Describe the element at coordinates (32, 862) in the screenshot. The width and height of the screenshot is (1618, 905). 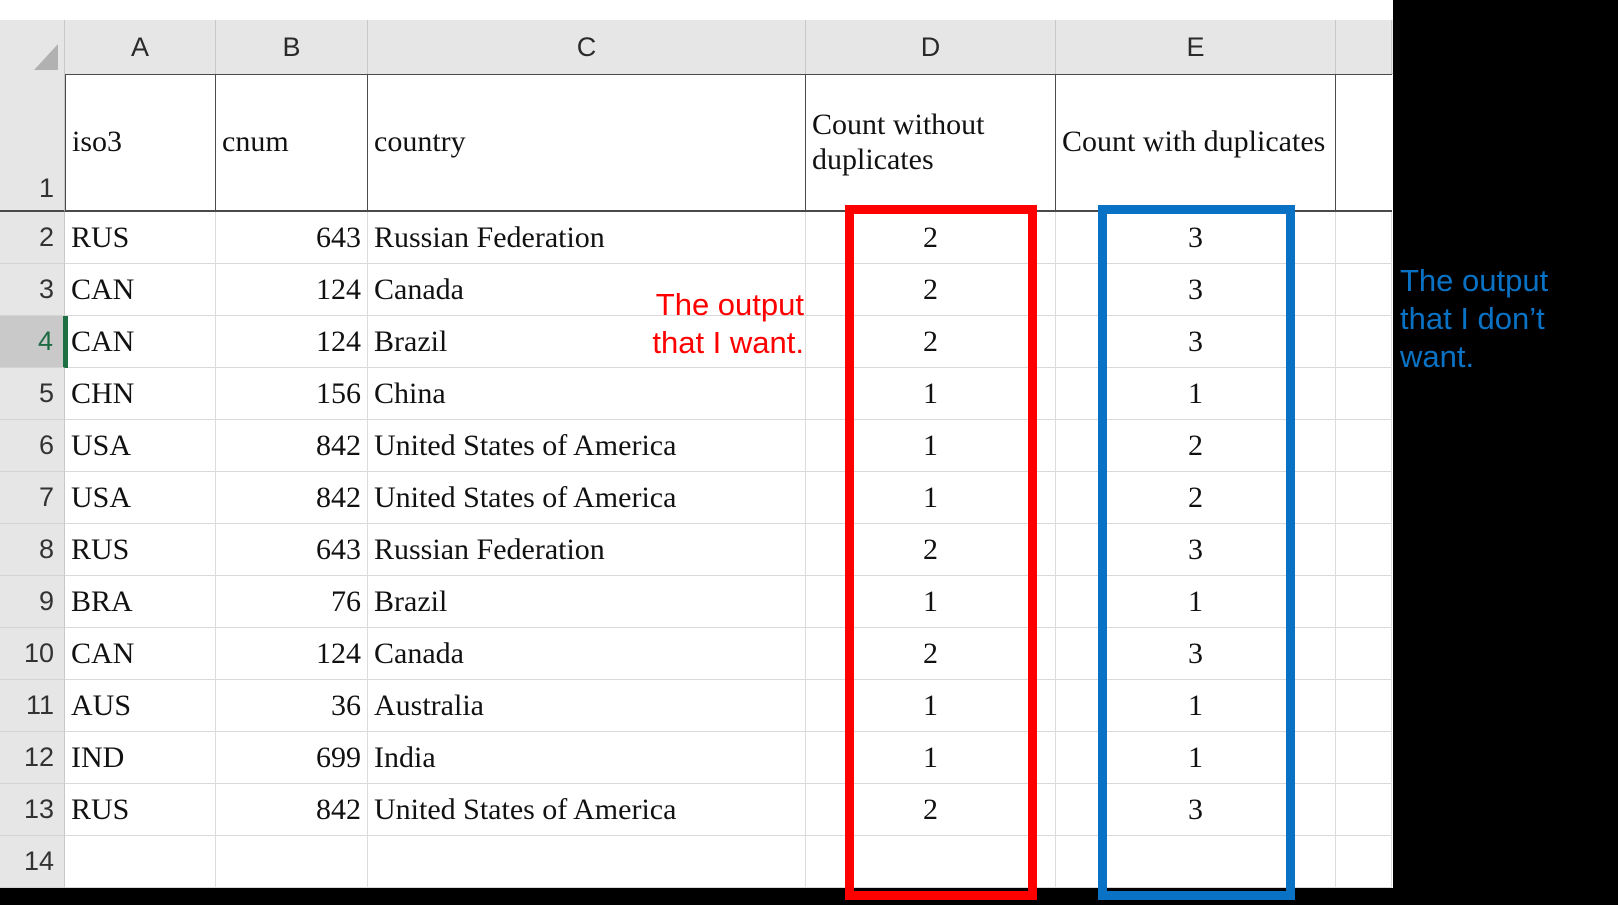
I see `row-header-14: 14` at that location.